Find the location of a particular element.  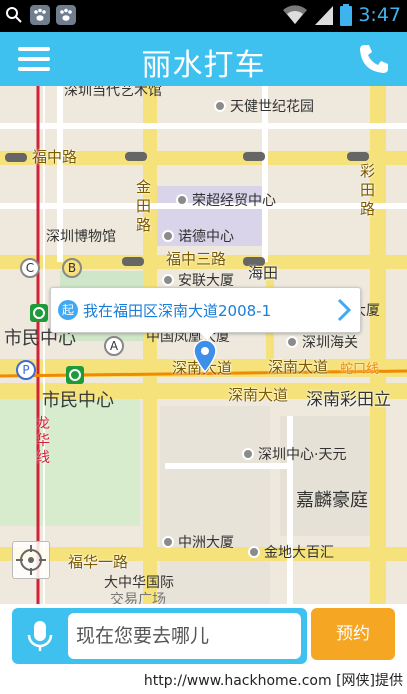

location-pin-icon is located at coordinates (205, 356).